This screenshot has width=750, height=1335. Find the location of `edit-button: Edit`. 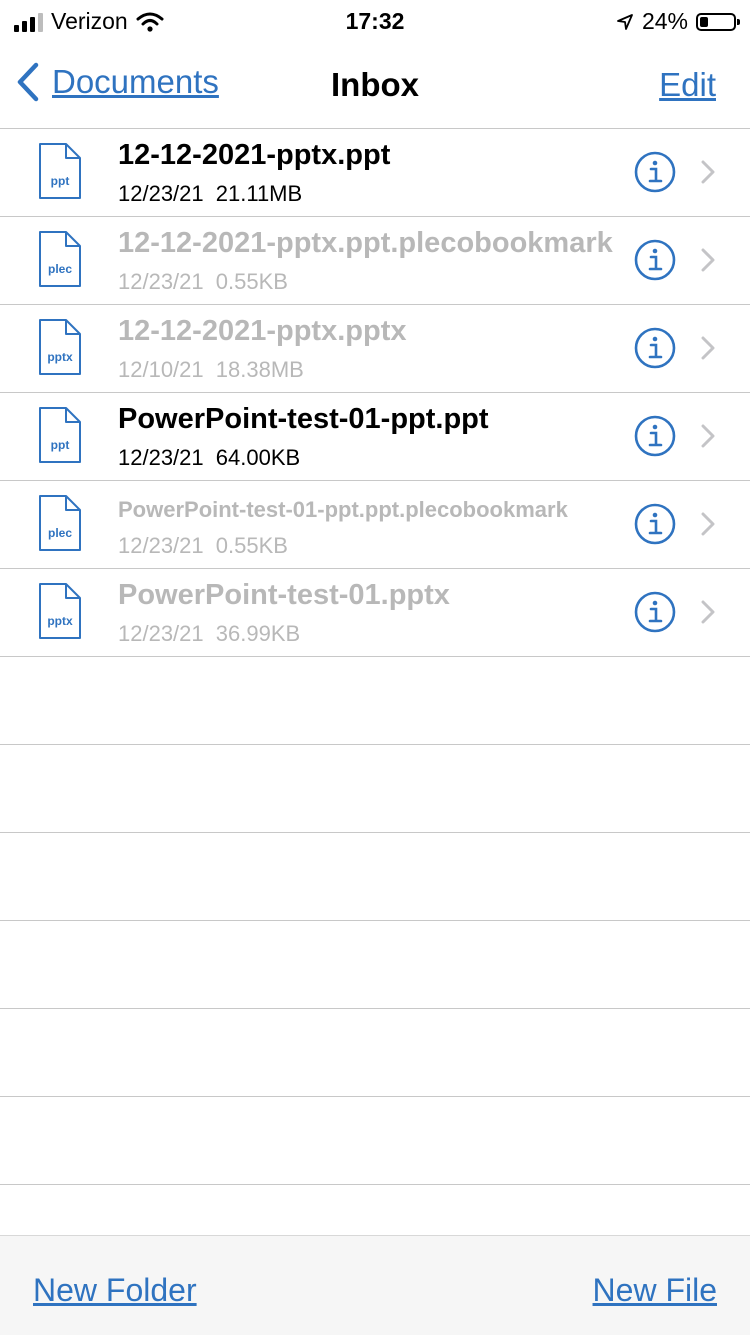

edit-button: Edit is located at coordinates (687, 85).